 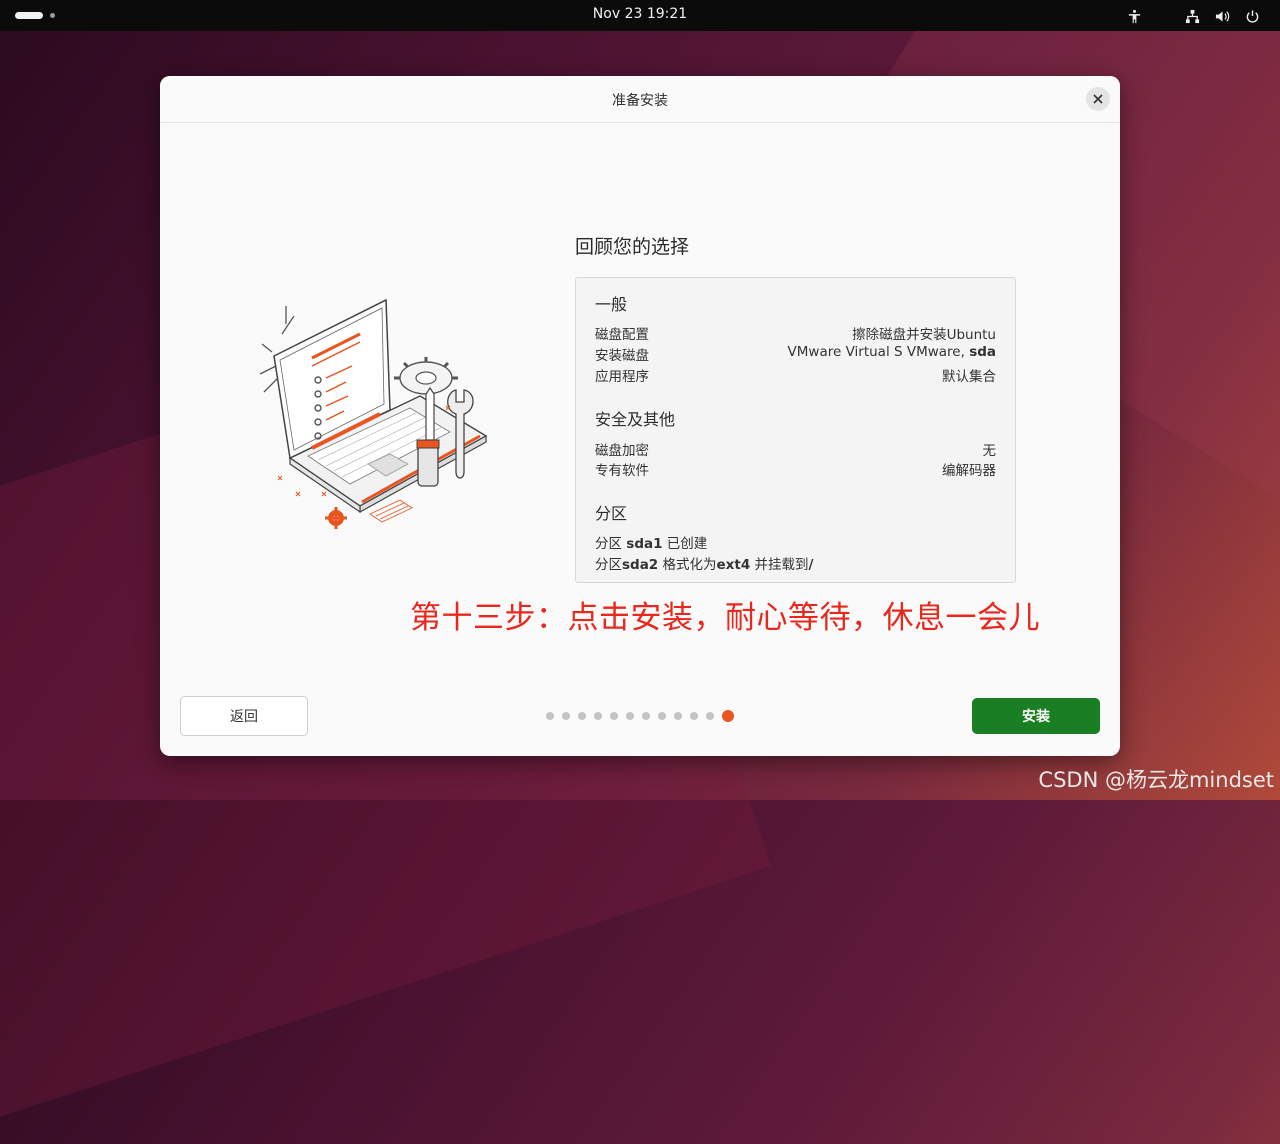 I want to click on general-section-heading: 一般, so click(x=611, y=304).